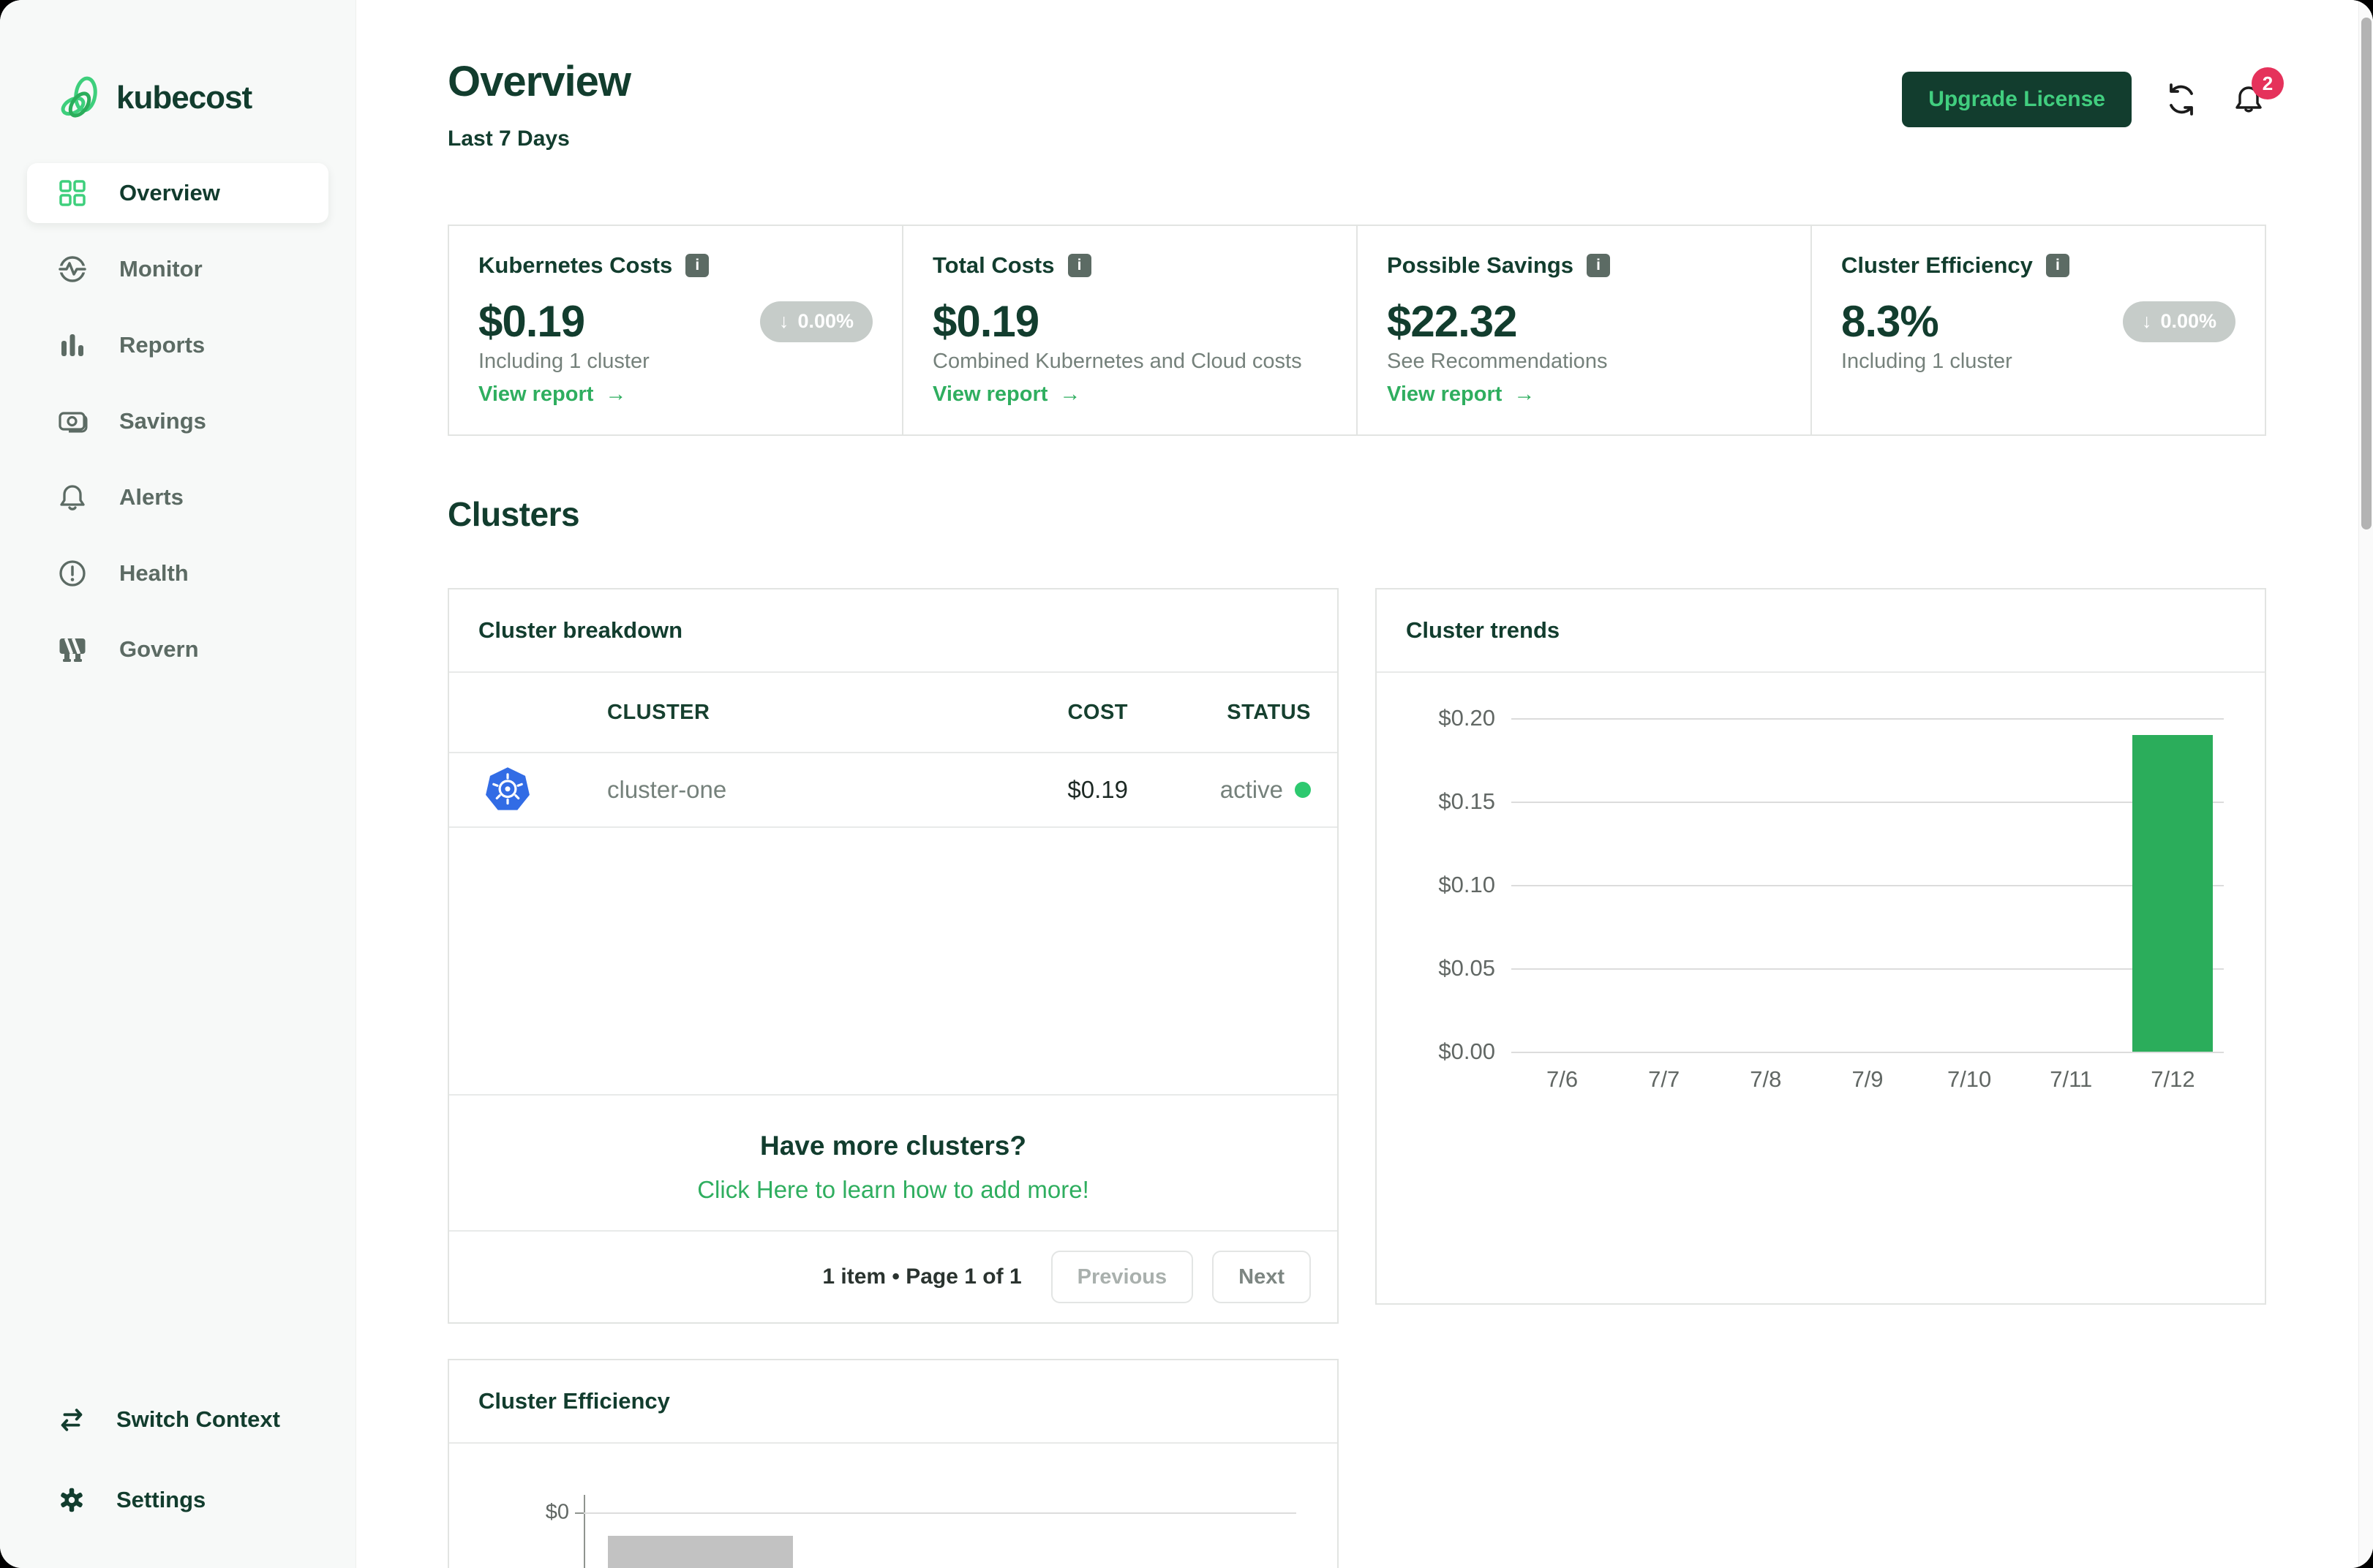 The width and height of the screenshot is (2373, 1568). I want to click on cluster-name: cluster-one, so click(667, 789).